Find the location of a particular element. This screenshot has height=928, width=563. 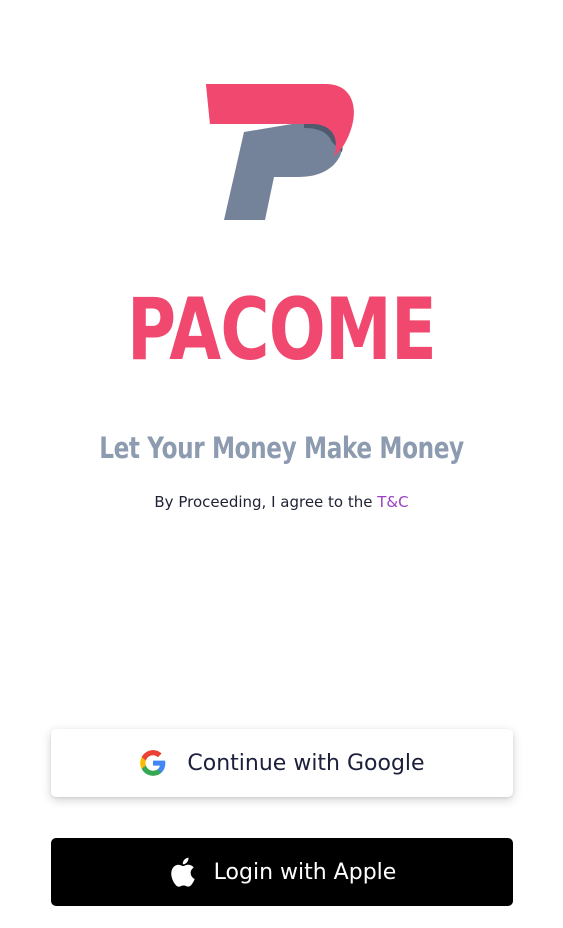

continue-with-google-button: Continue with Google is located at coordinates (282, 763).